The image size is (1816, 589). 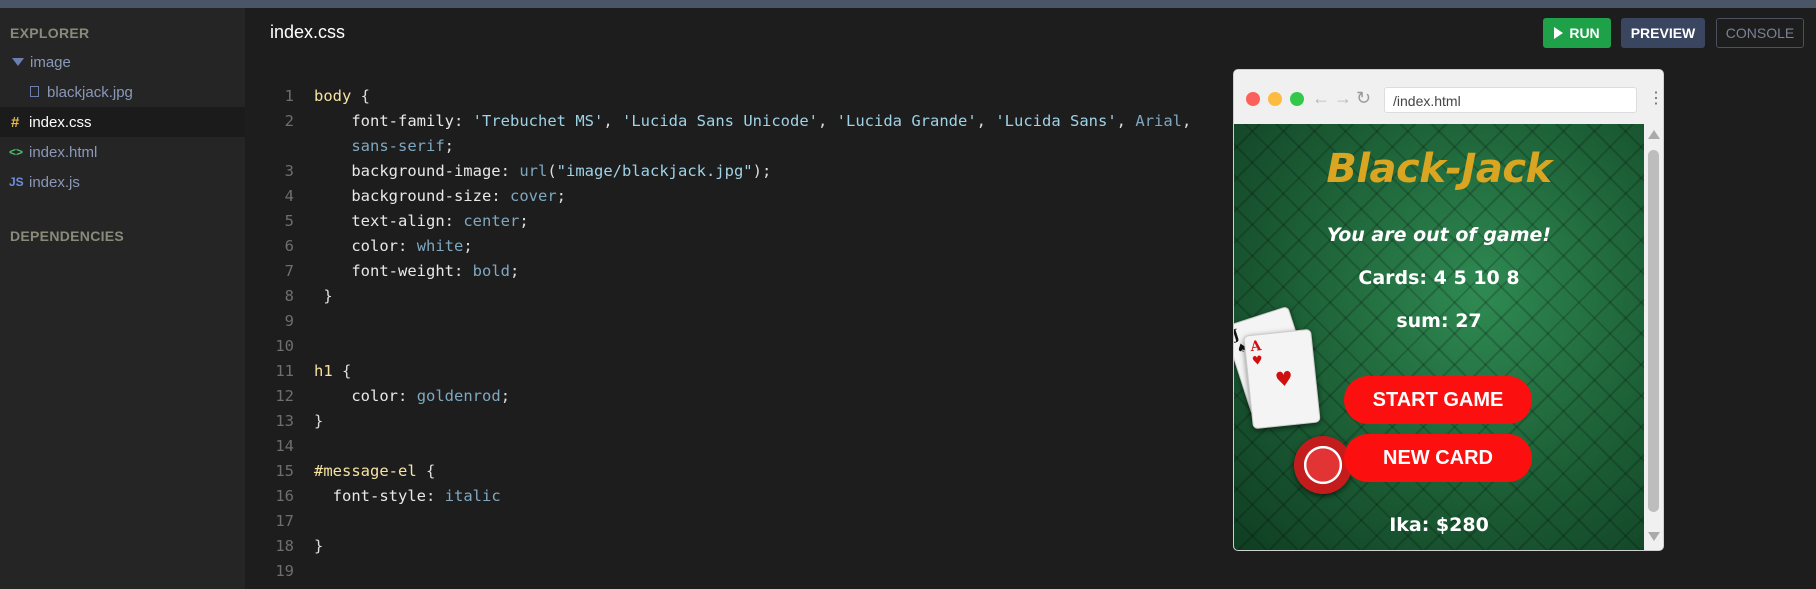 What do you see at coordinates (1654, 536) in the screenshot?
I see `scroll-down-icon` at bounding box center [1654, 536].